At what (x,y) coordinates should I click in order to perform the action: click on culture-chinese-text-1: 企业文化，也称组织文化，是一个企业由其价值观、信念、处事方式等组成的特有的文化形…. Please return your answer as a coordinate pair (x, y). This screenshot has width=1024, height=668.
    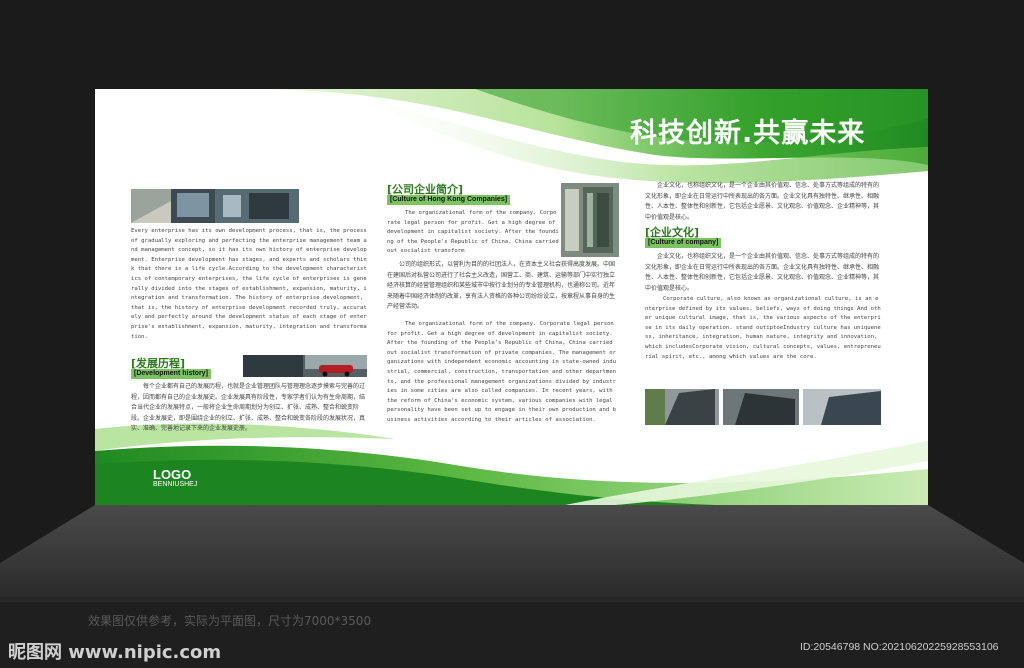
    Looking at the image, I should click on (762, 201).